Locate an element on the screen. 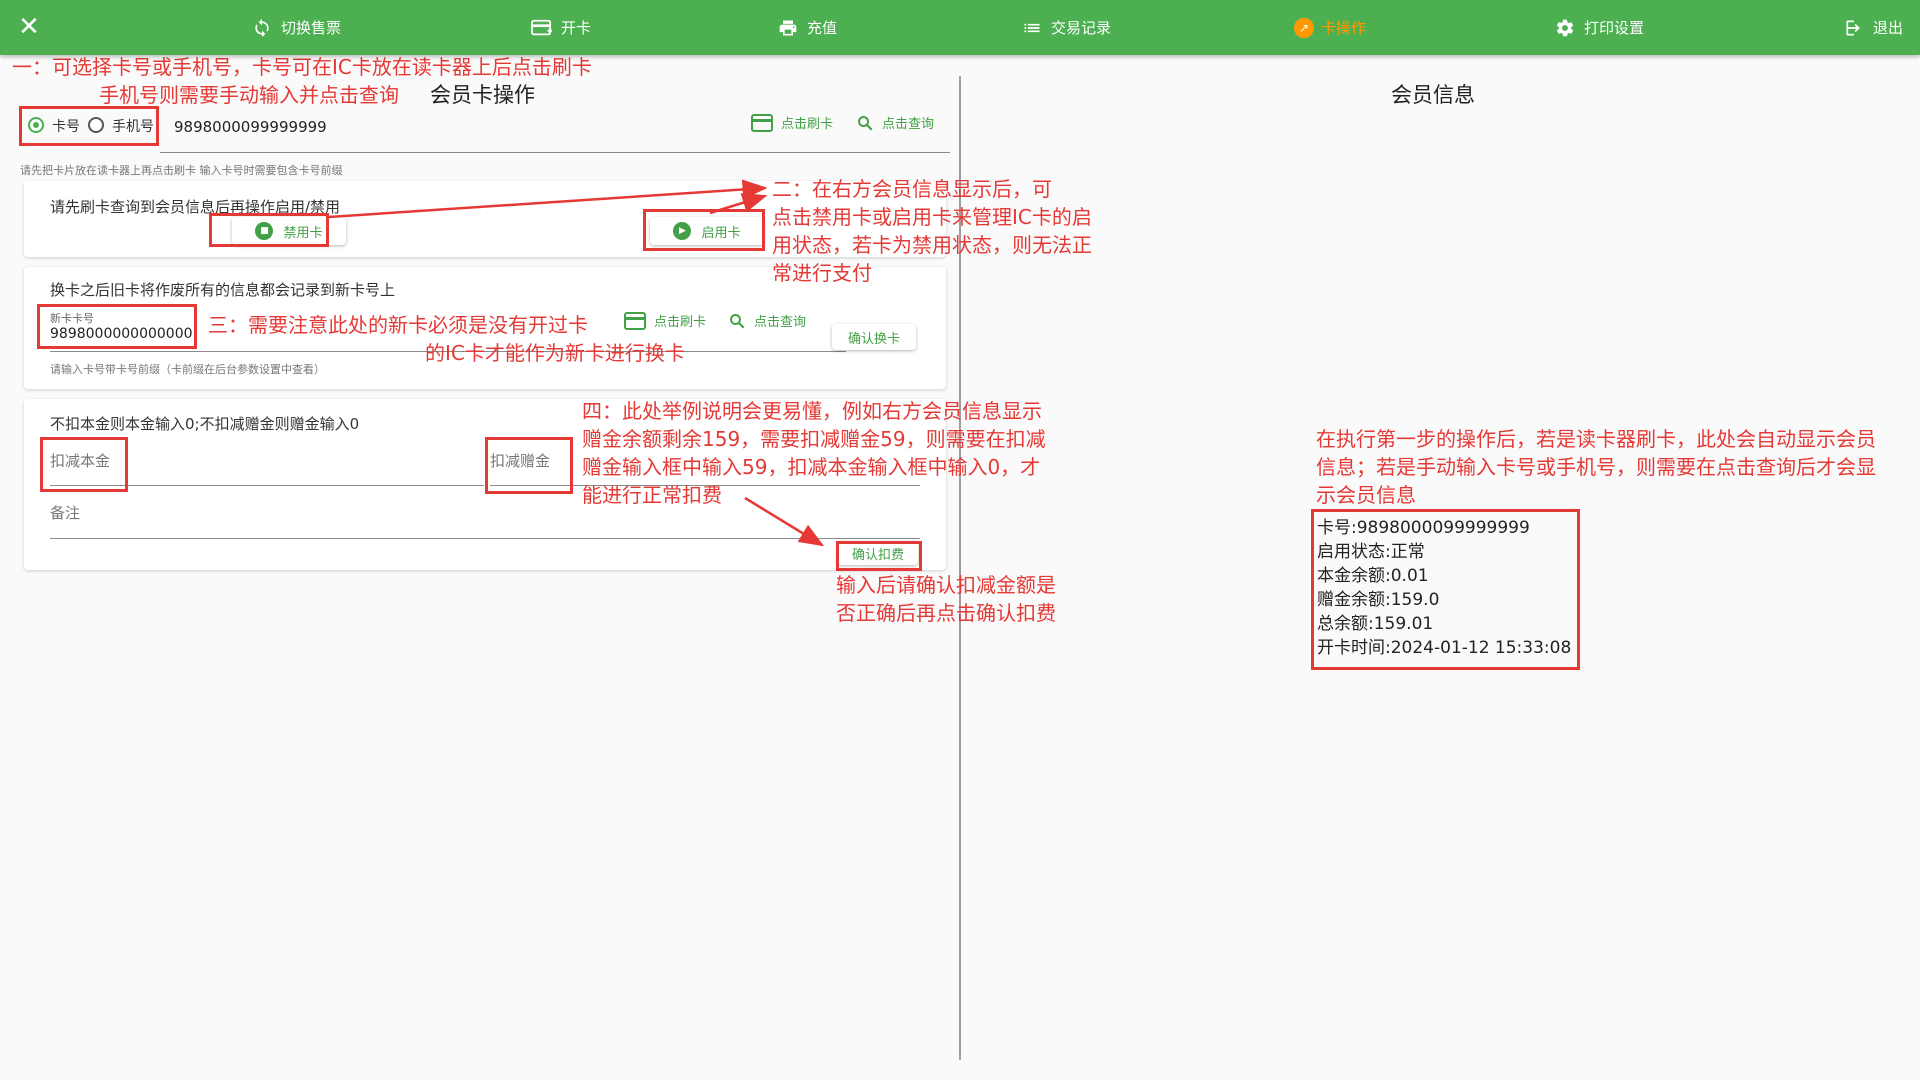 Image resolution: width=1920 pixels, height=1080 pixels. close-icon: ✕ is located at coordinates (29, 27).